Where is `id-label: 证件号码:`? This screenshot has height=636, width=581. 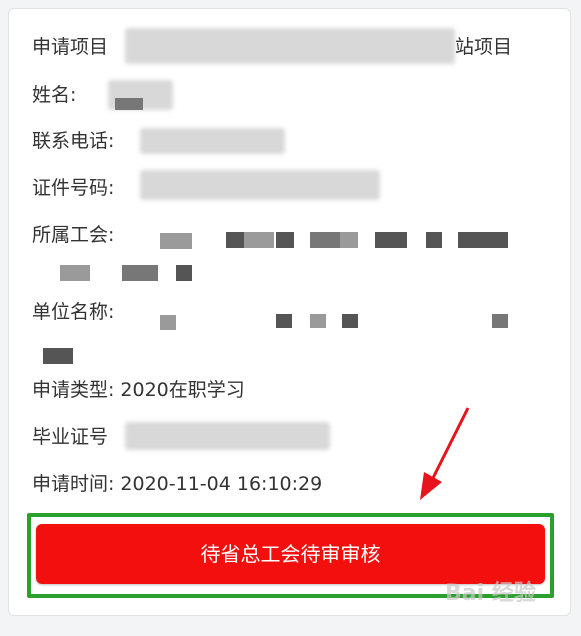 id-label: 证件号码: is located at coordinates (73, 188).